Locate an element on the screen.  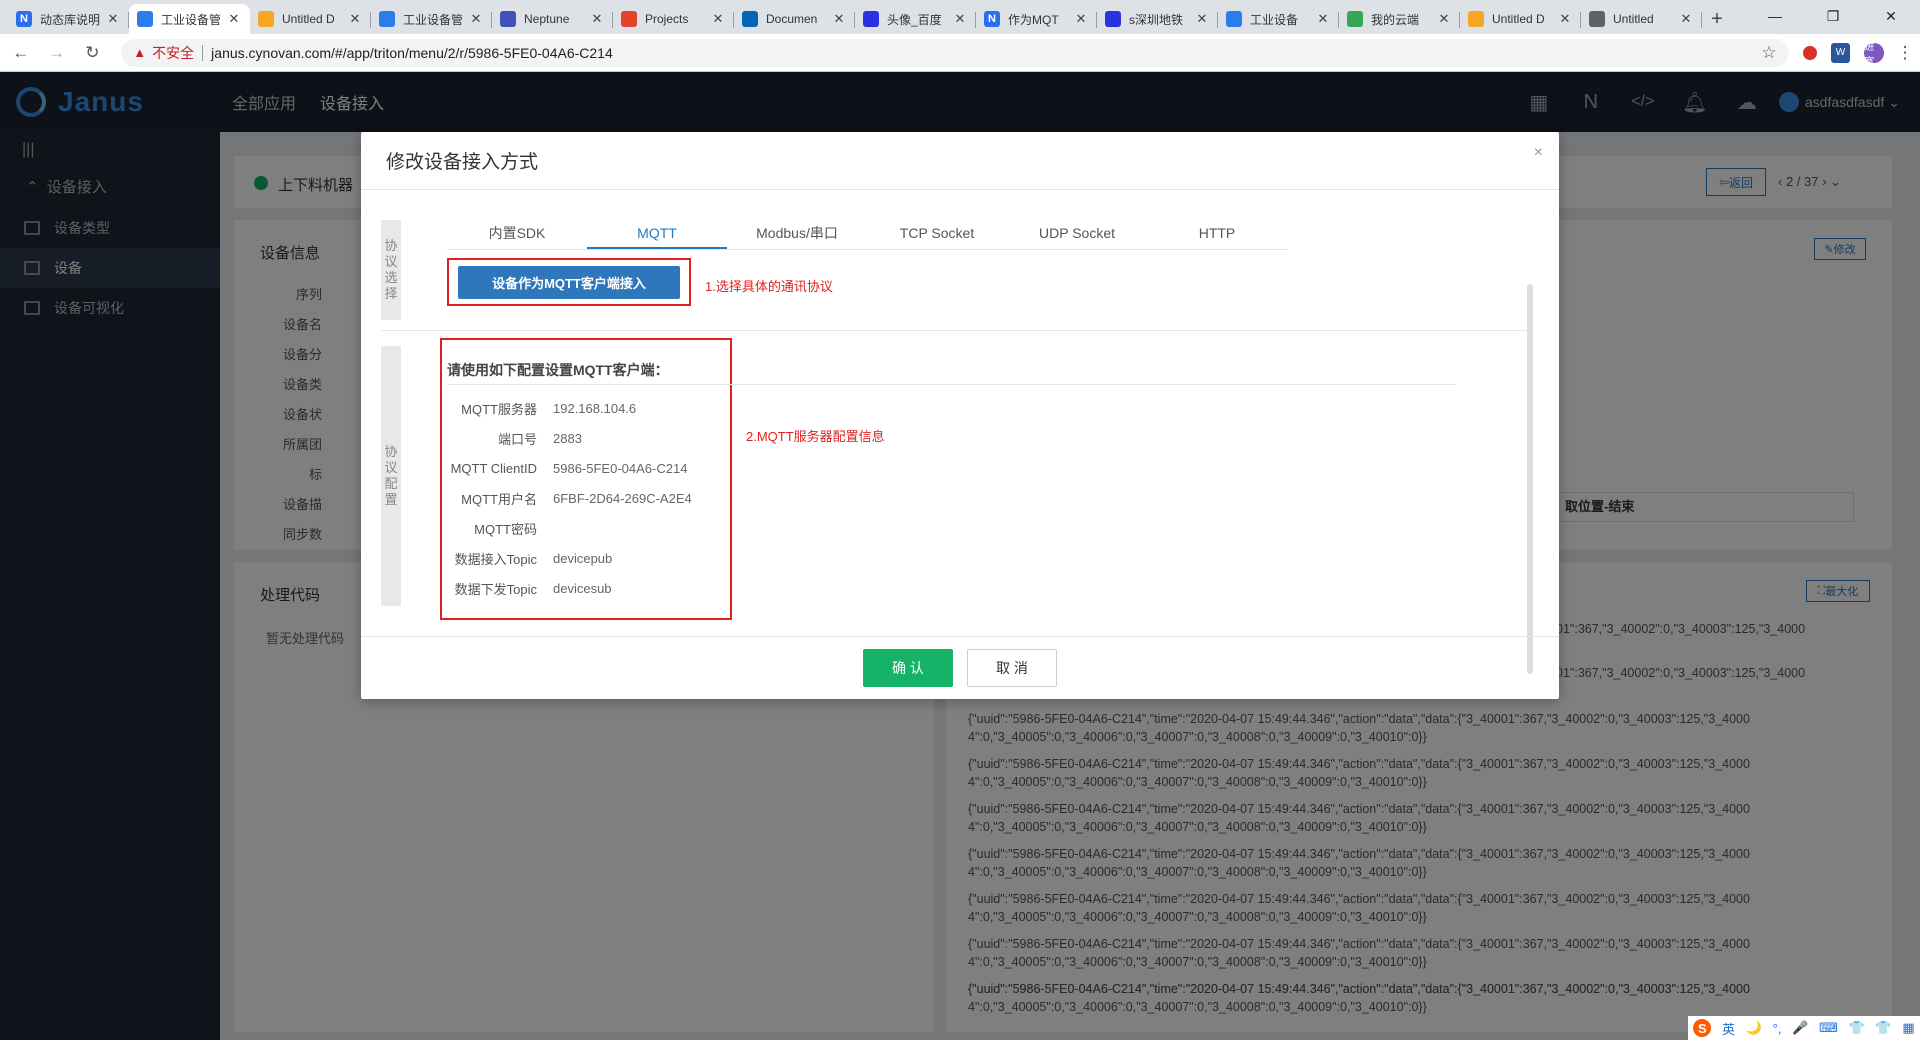
config-row: 端口号 2883 is located at coordinates (511, 438).